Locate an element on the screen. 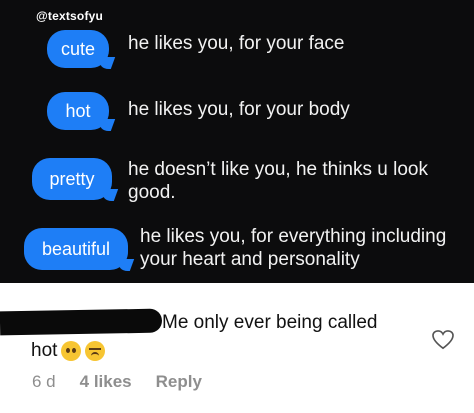  redacted-username is located at coordinates (81, 322).